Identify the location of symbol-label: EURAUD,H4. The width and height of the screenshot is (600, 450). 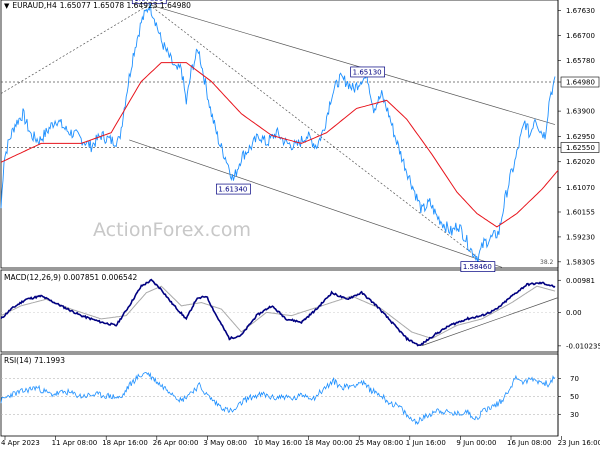
(34, 5).